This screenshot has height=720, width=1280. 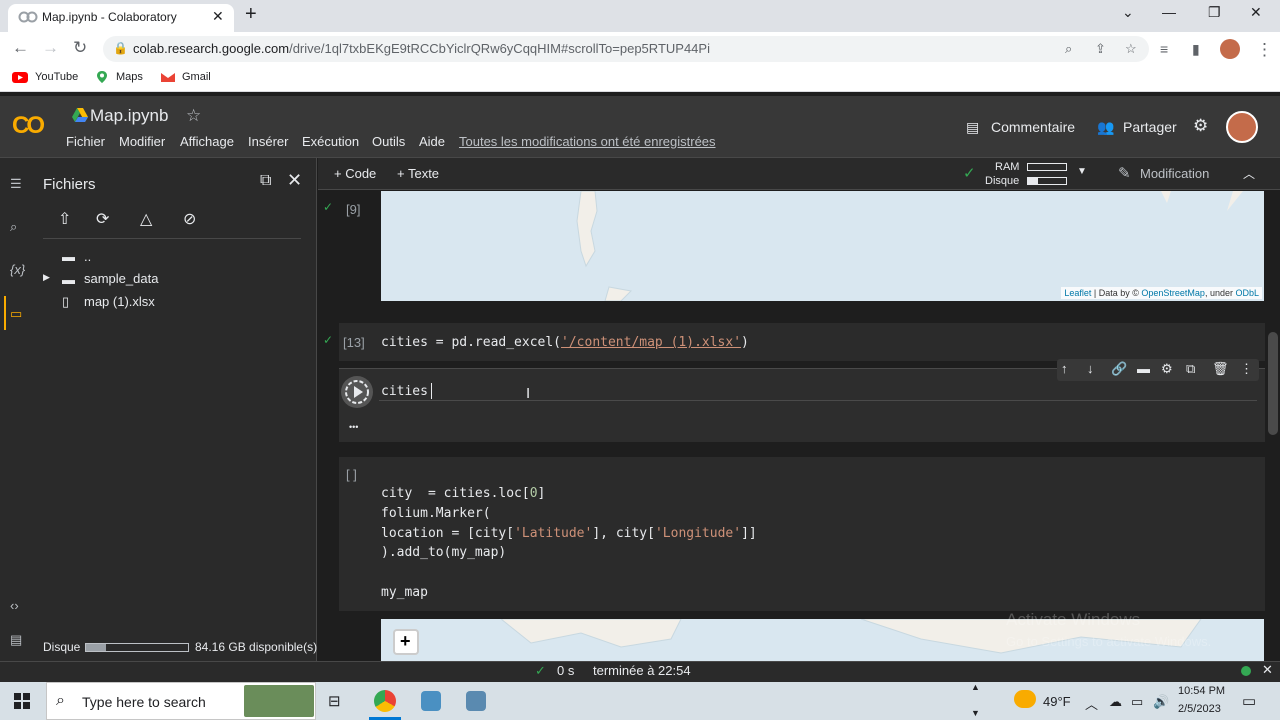 What do you see at coordinates (1119, 369) in the screenshot?
I see `link-icon: 🔗` at bounding box center [1119, 369].